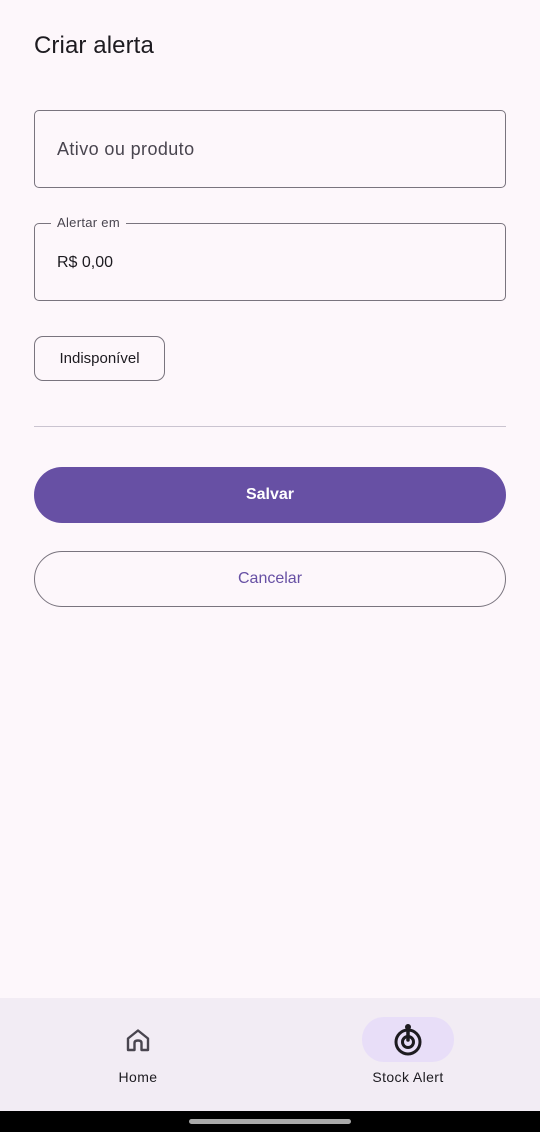 The width and height of the screenshot is (540, 1132). I want to click on unavailable-chip: Indisponível, so click(99, 358).